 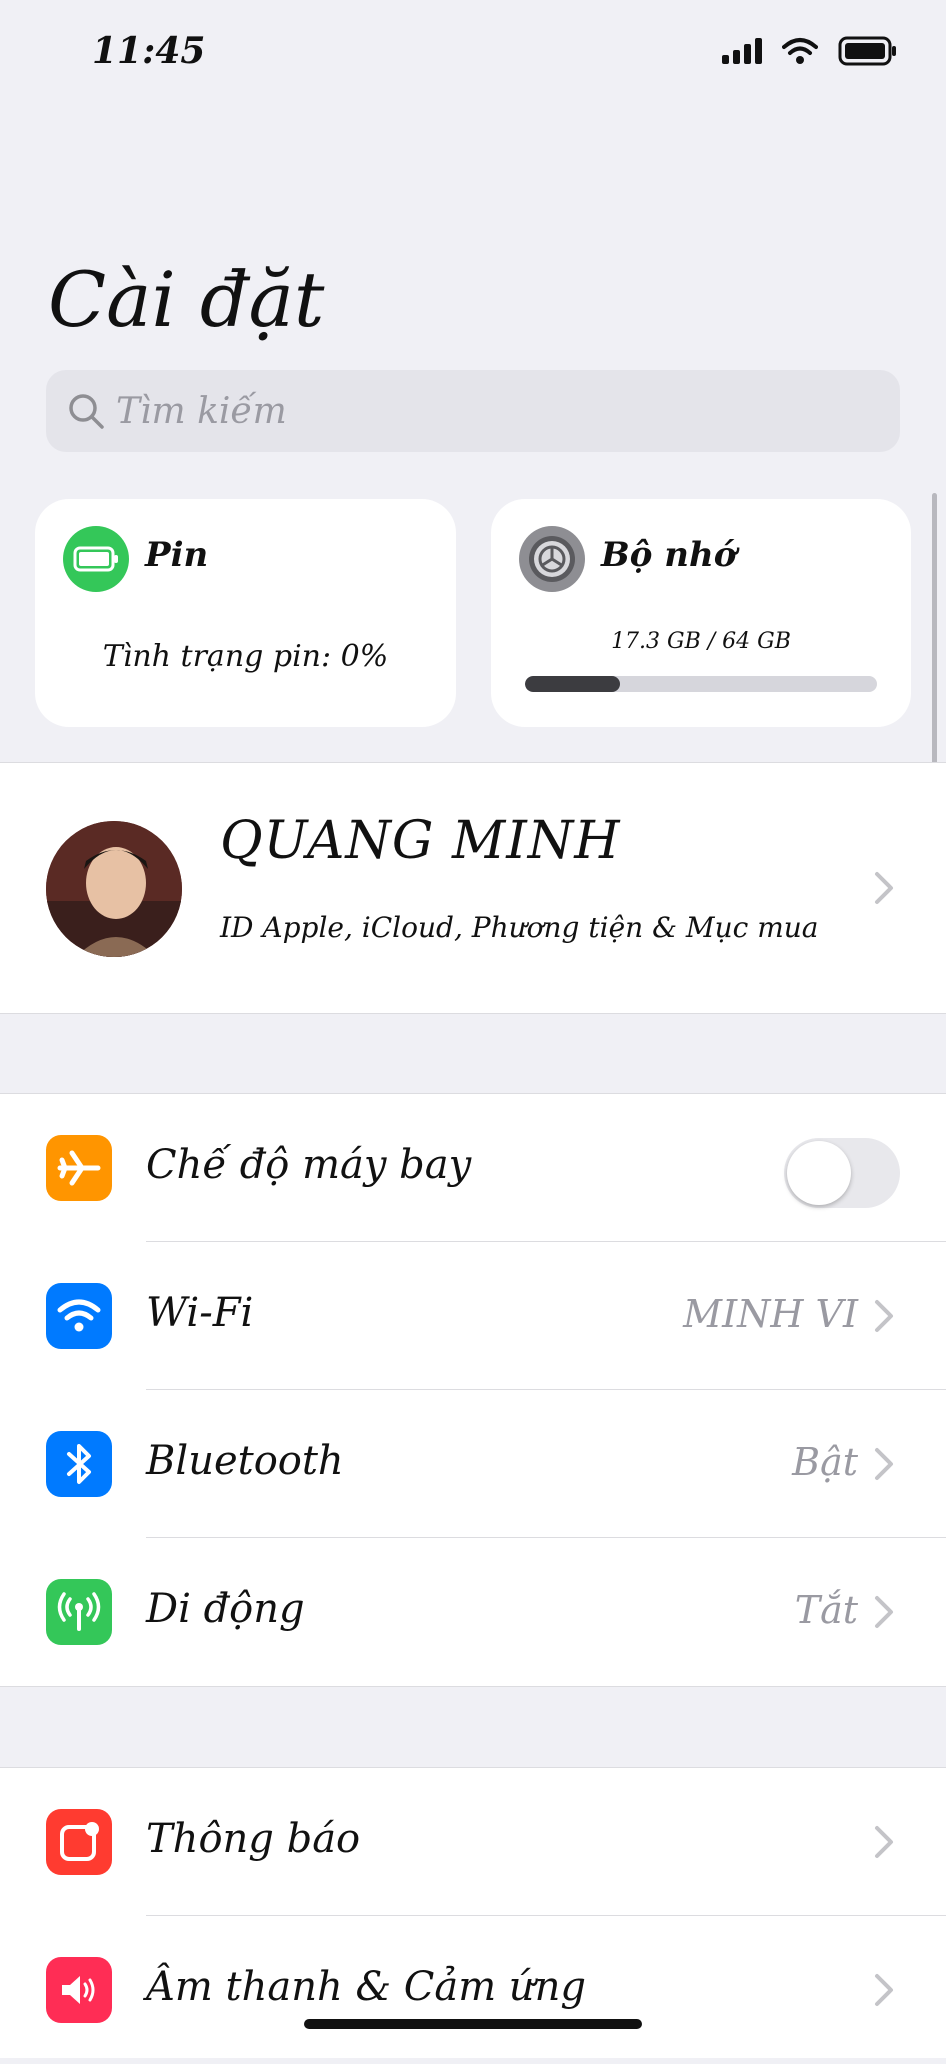 I want to click on cellular-signal-icon, so click(x=742, y=51).